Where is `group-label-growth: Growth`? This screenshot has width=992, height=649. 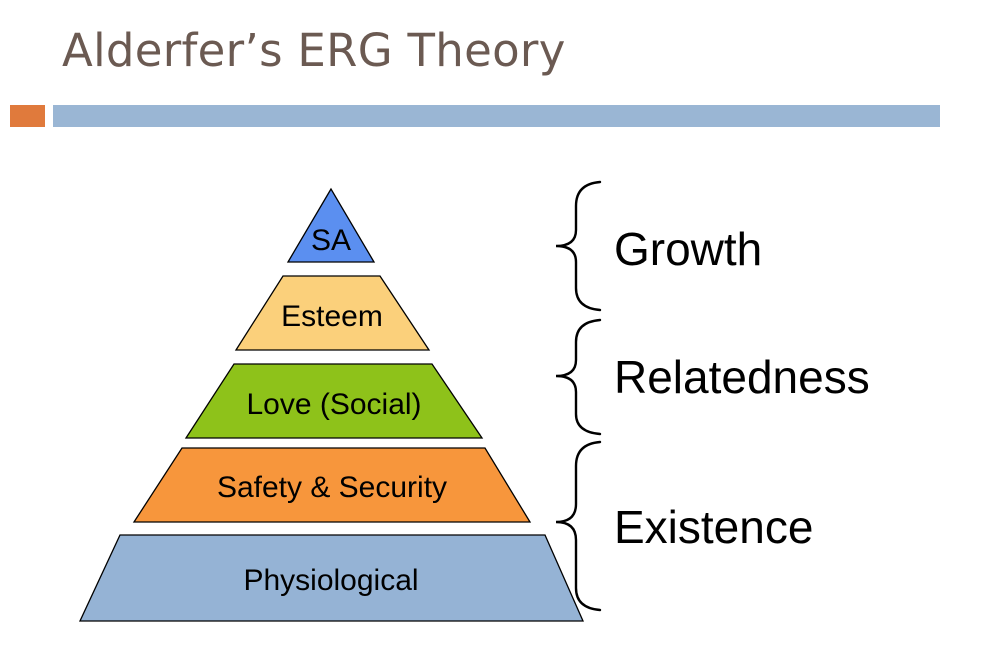
group-label-growth: Growth is located at coordinates (688, 249).